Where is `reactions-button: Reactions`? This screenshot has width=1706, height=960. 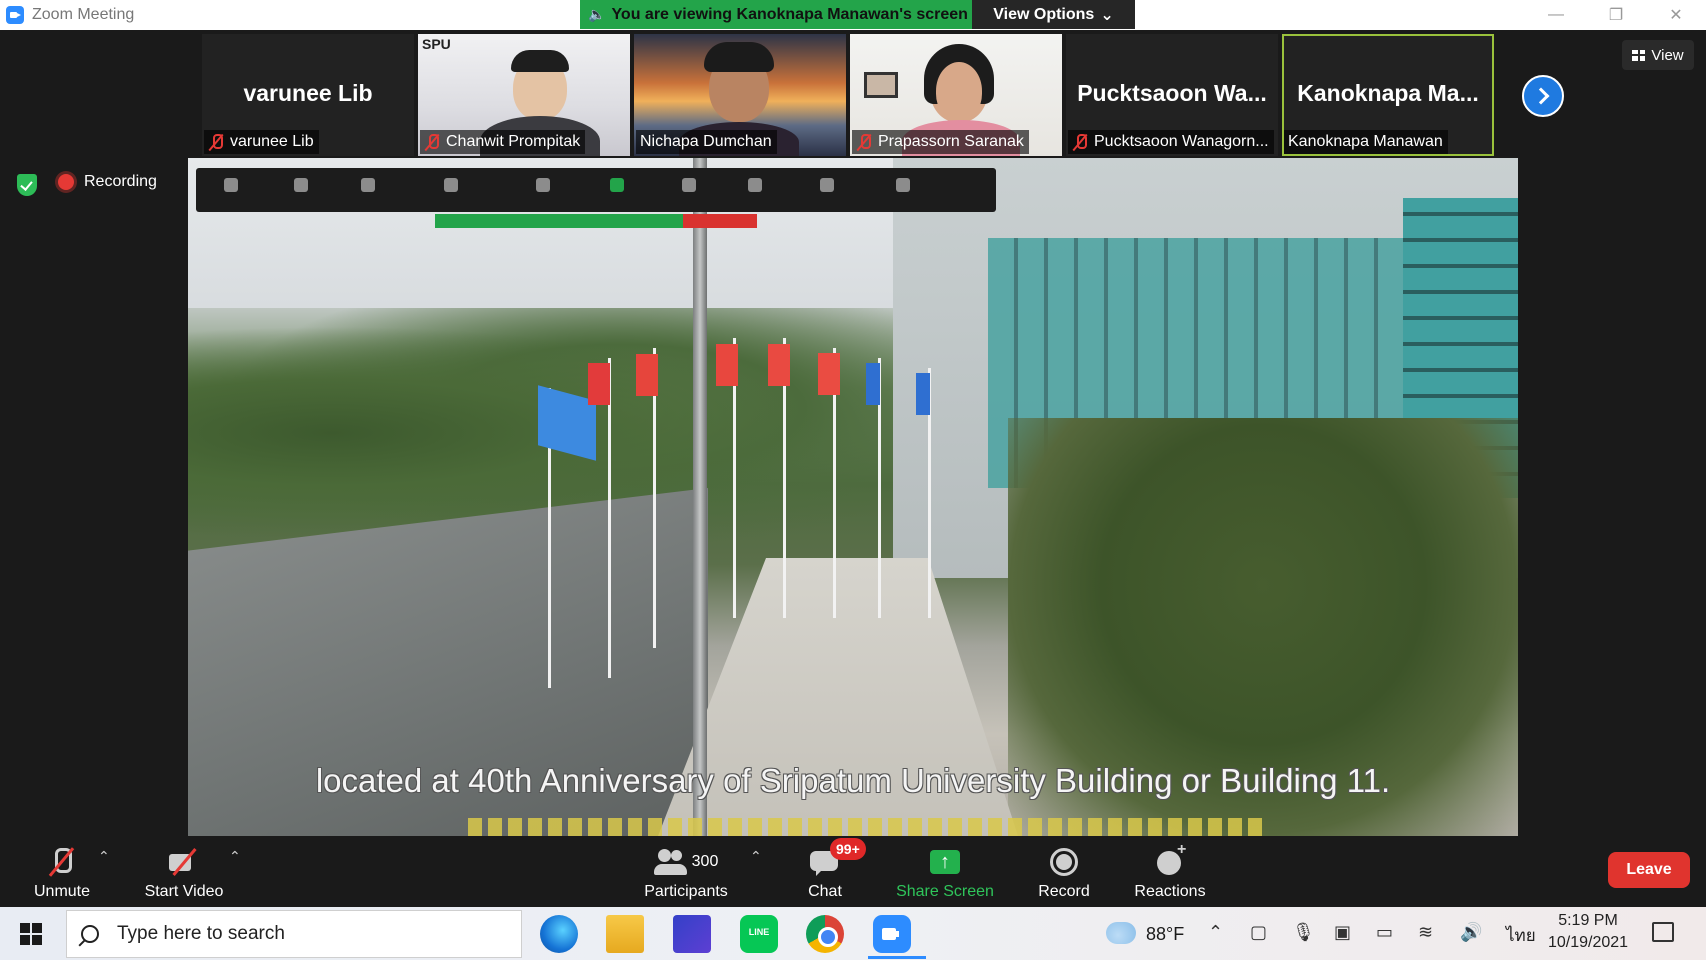 reactions-button: Reactions is located at coordinates (1170, 871).